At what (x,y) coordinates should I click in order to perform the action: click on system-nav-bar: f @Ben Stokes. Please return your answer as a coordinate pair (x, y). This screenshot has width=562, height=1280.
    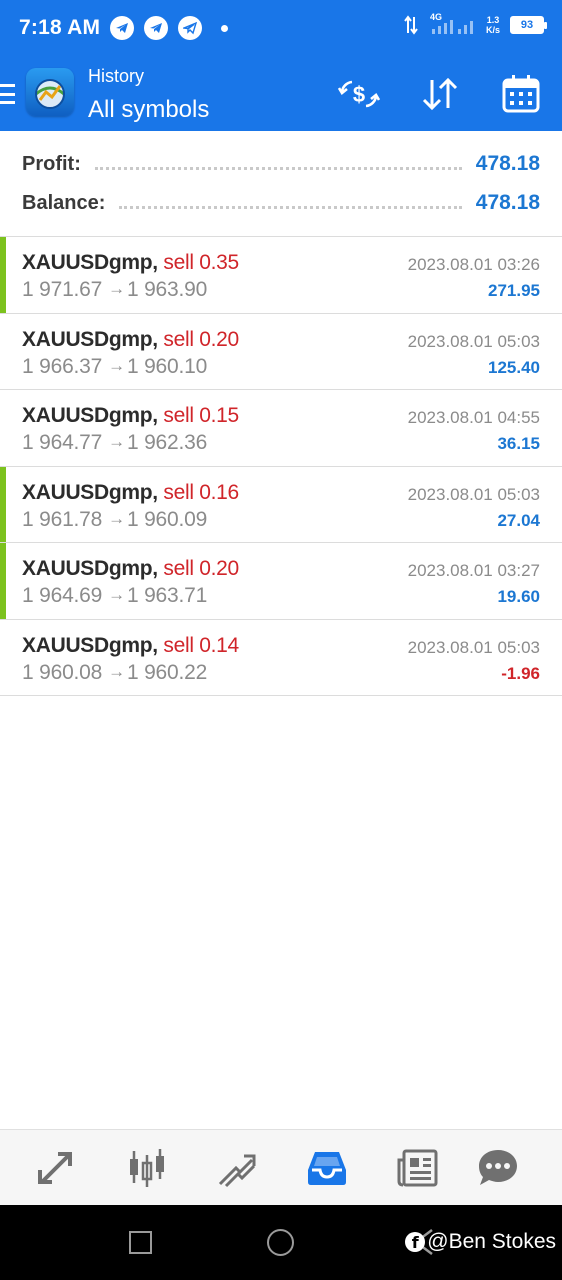
    Looking at the image, I should click on (281, 1242).